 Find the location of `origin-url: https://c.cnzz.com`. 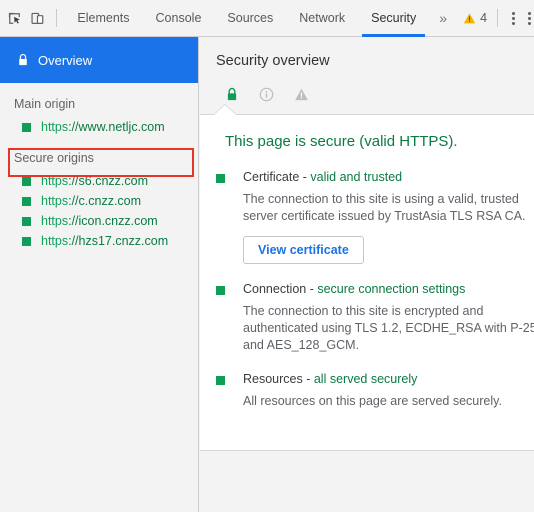

origin-url: https://c.cnzz.com is located at coordinates (91, 201).